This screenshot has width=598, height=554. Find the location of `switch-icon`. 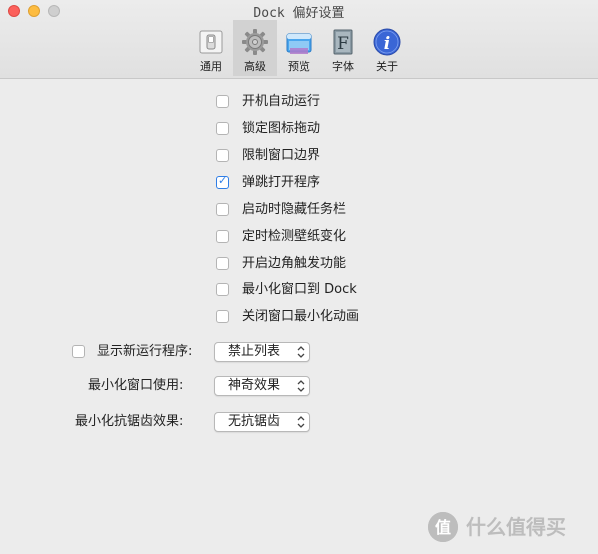

switch-icon is located at coordinates (211, 42).